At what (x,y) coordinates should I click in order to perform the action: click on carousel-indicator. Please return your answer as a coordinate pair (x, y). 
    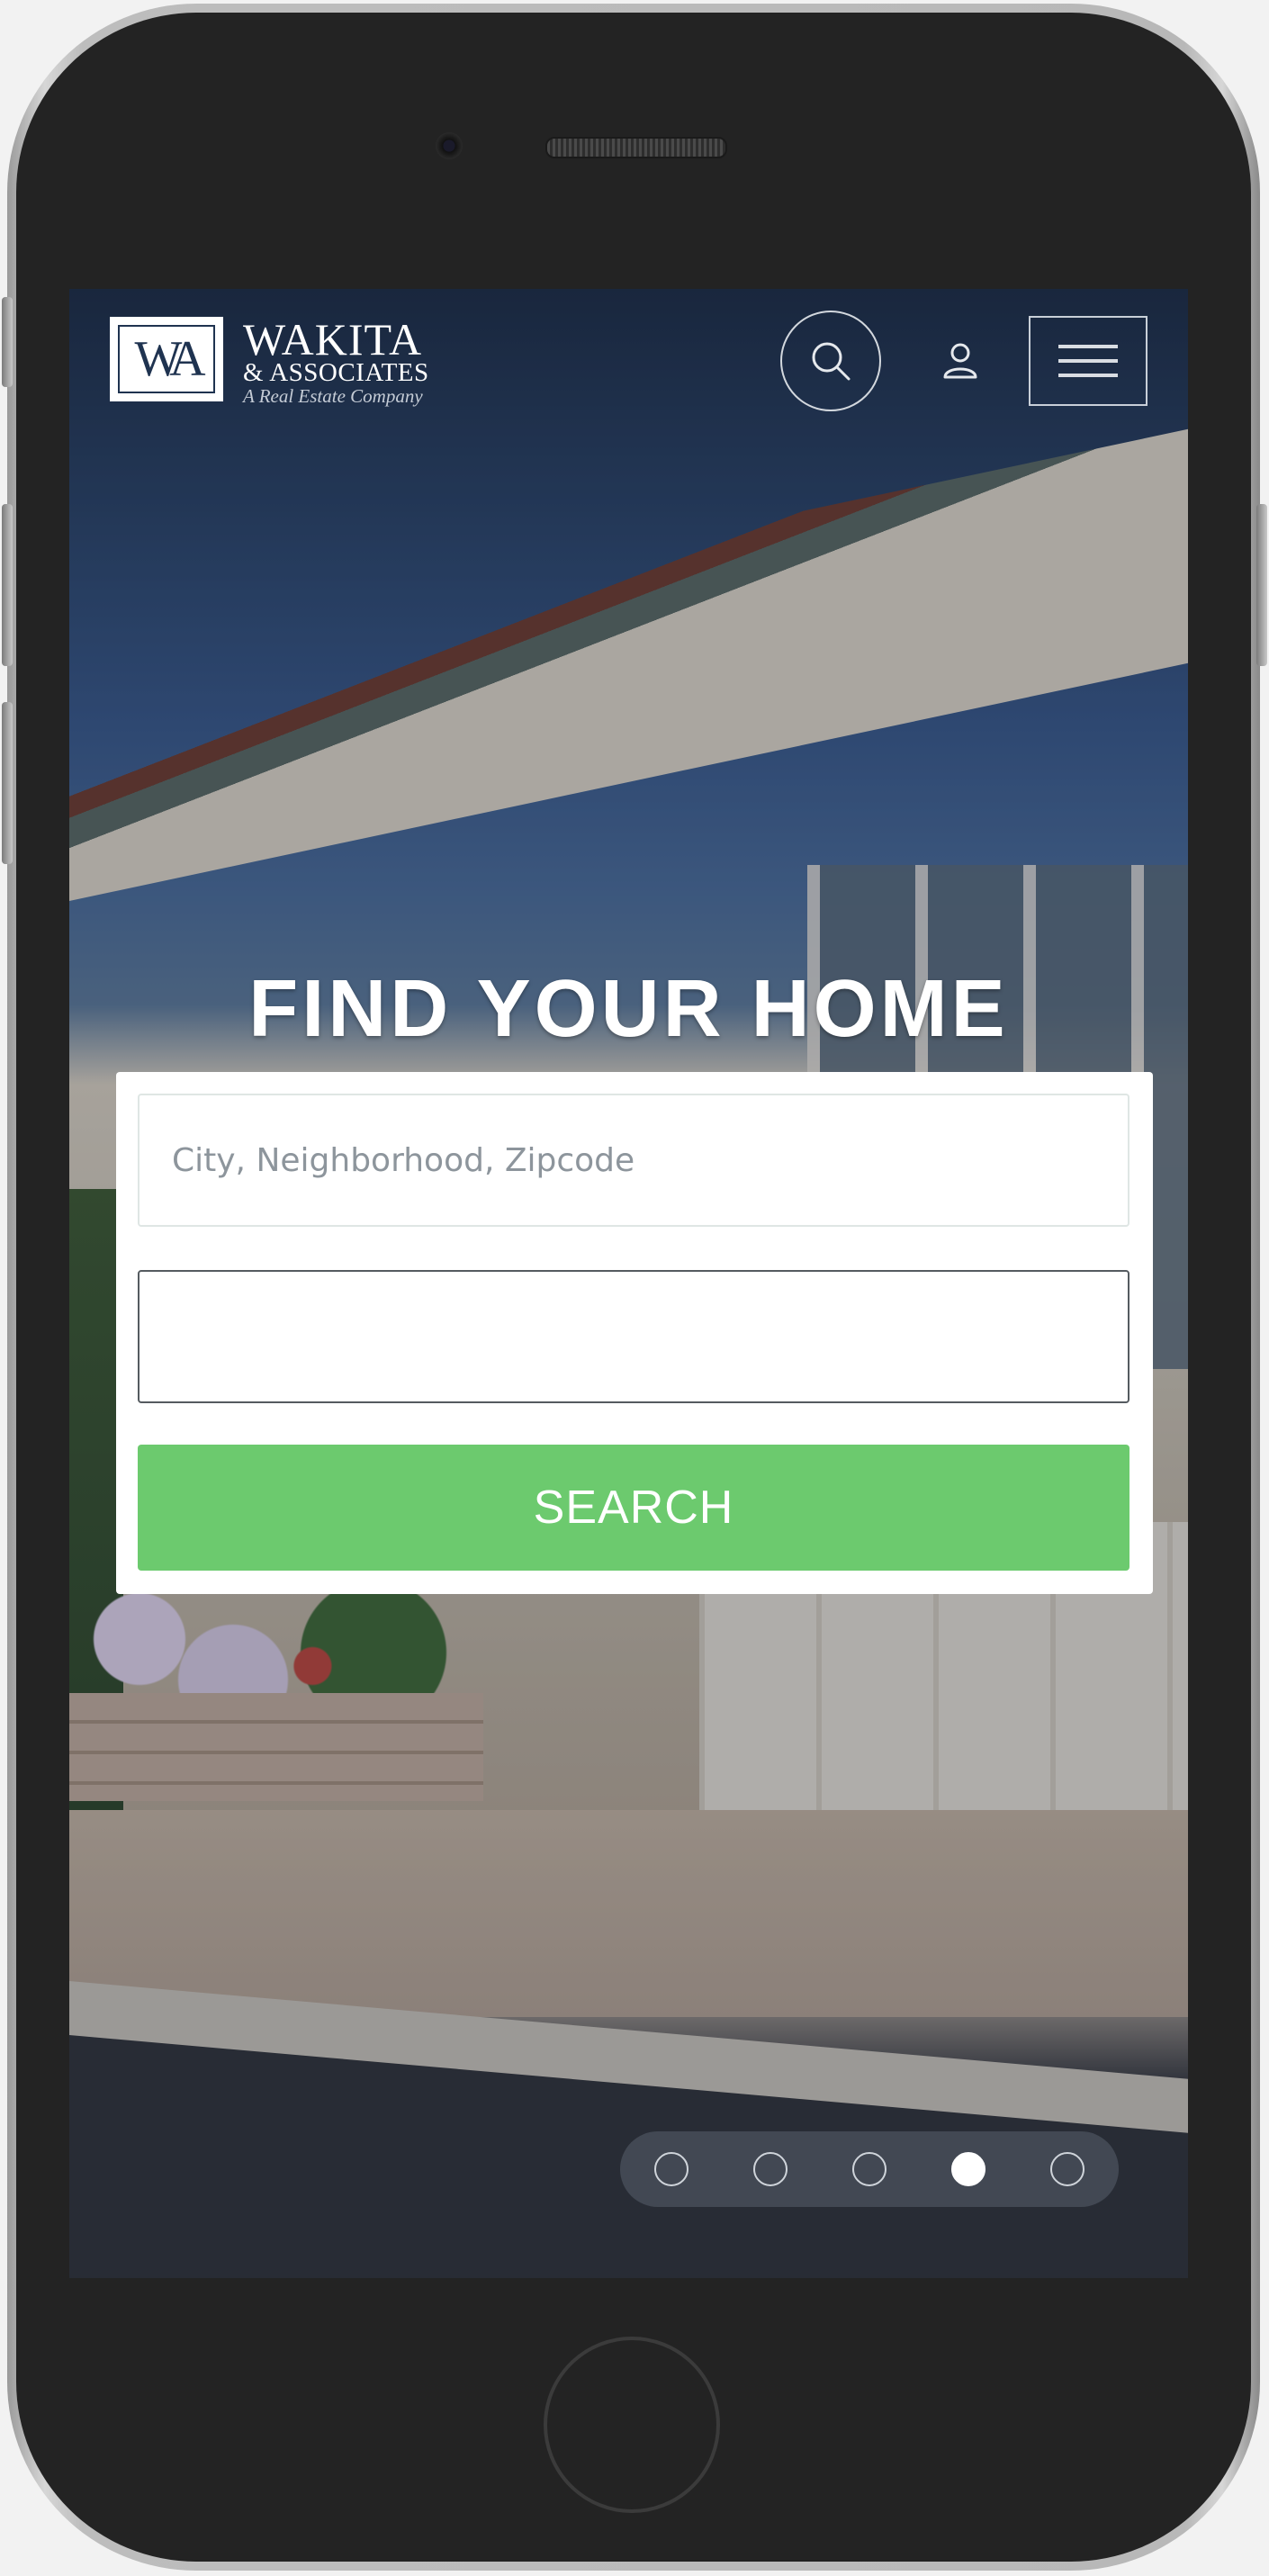
    Looking at the image, I should click on (870, 2169).